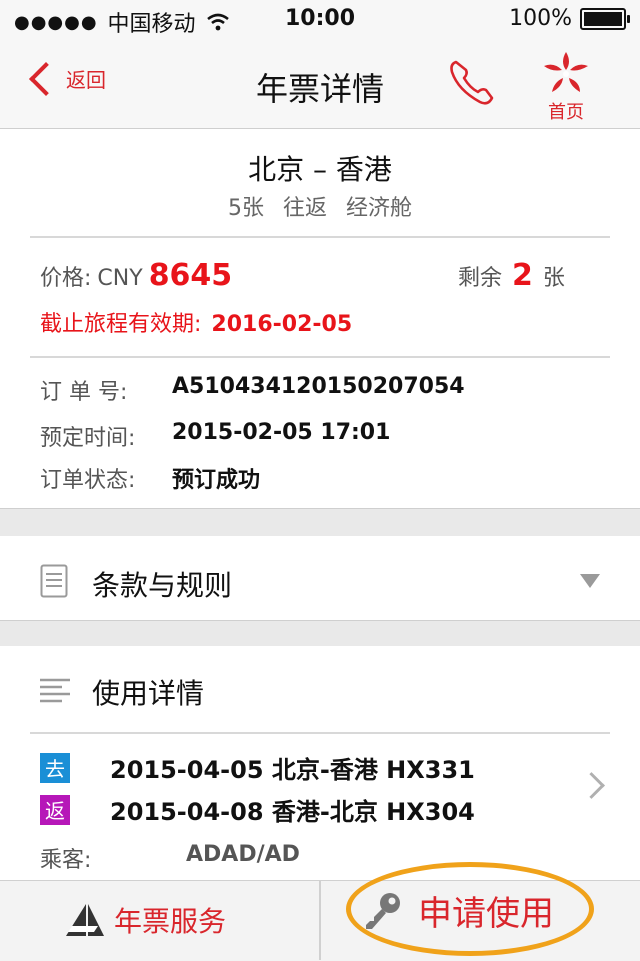  I want to click on trip-row-return: 返 2015-04-08 香港-北京 HX304, so click(257, 809).